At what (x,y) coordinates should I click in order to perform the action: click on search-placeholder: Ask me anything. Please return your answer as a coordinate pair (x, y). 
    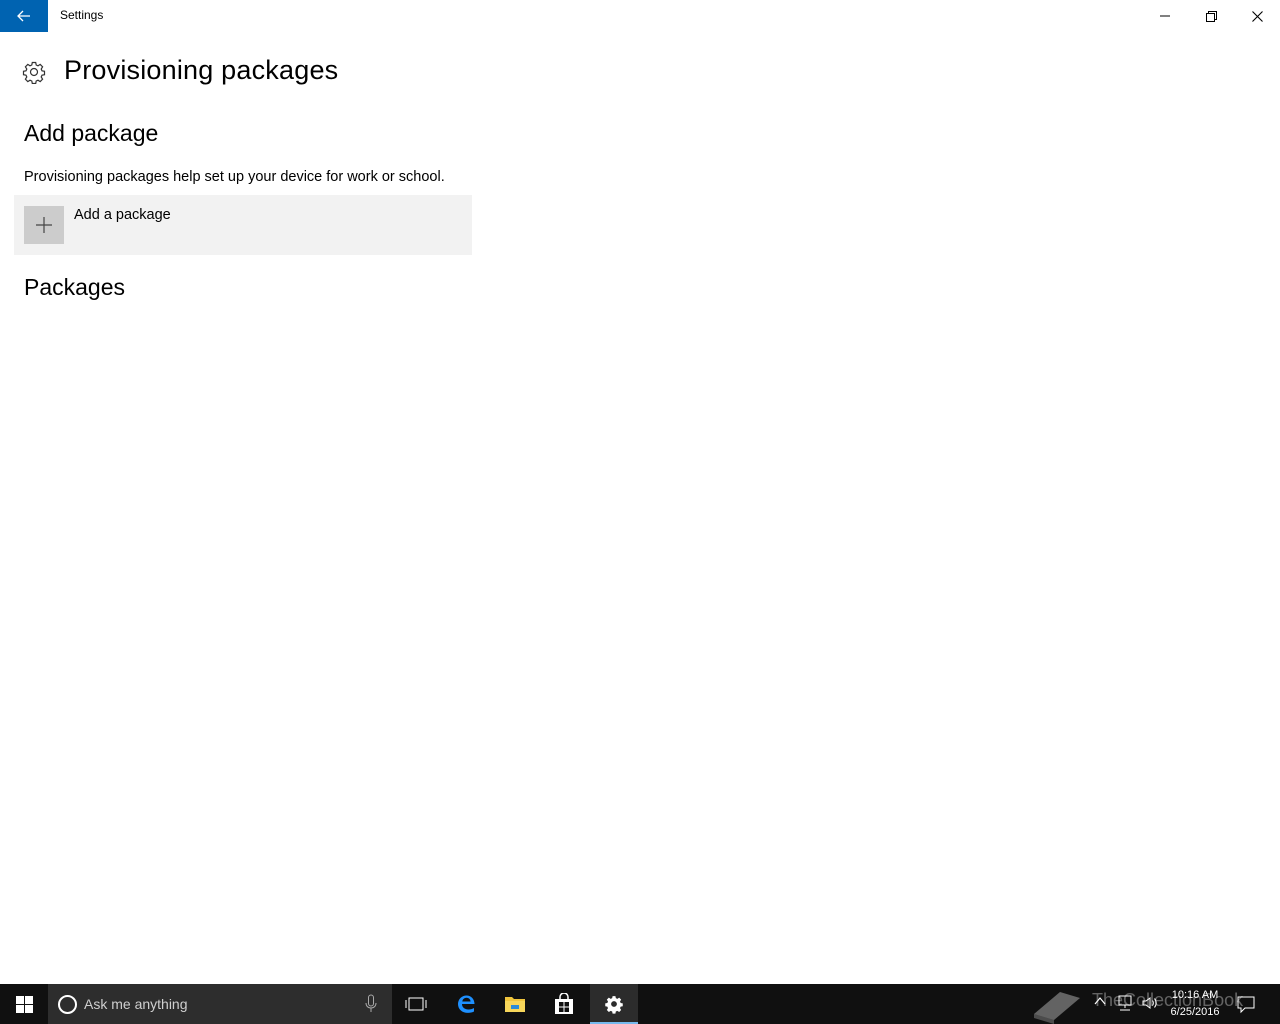
    Looking at the image, I should click on (136, 1004).